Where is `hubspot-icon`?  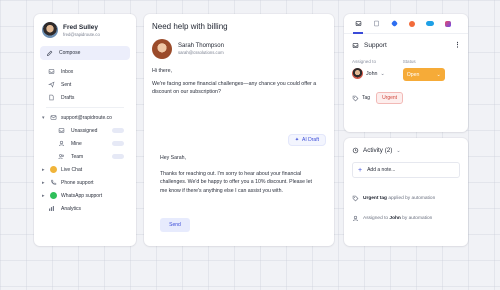 hubspot-icon is located at coordinates (412, 23).